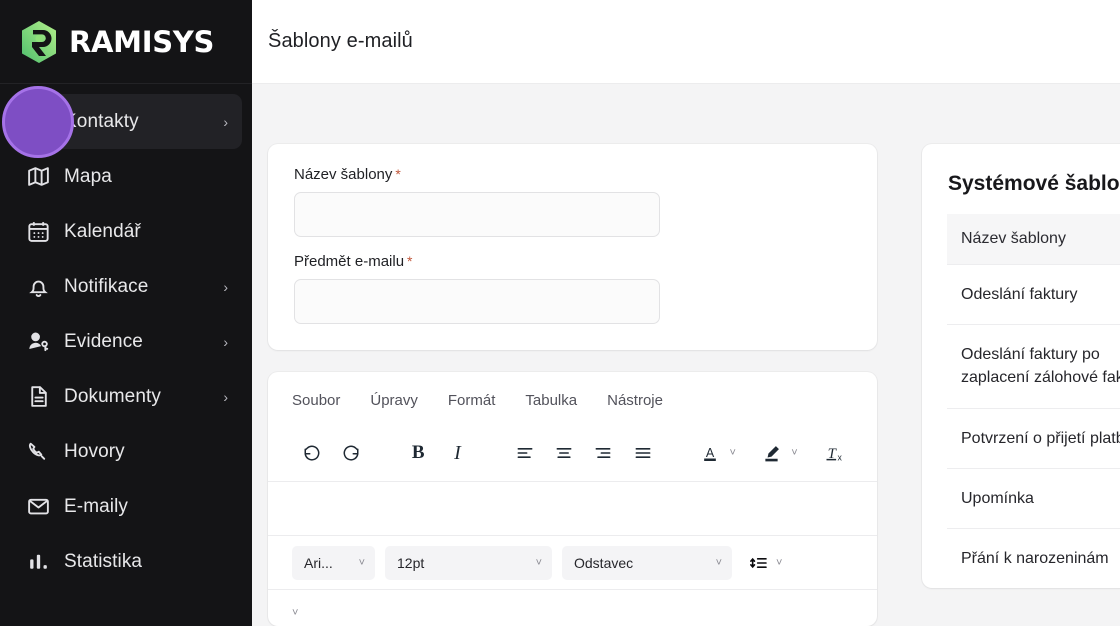 This screenshot has width=1120, height=626. Describe the element at coordinates (1033, 557) in the screenshot. I see `table-row: Přání k narozeninám` at that location.